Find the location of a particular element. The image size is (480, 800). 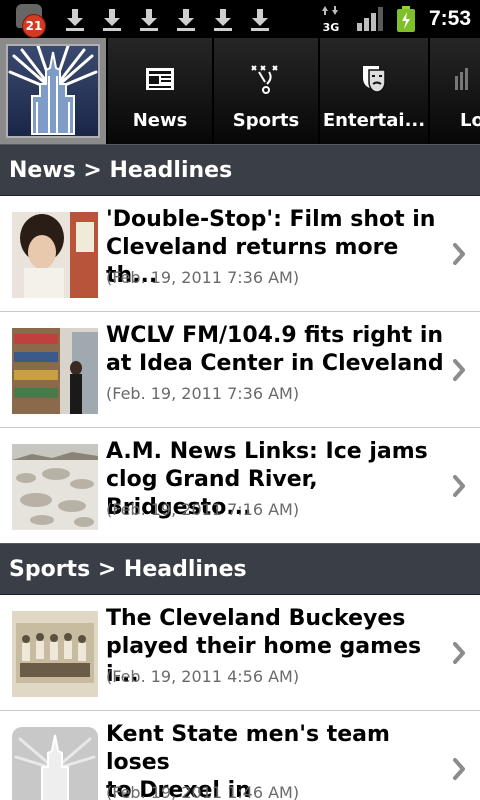

notification-area: 21 is located at coordinates (142, 20).